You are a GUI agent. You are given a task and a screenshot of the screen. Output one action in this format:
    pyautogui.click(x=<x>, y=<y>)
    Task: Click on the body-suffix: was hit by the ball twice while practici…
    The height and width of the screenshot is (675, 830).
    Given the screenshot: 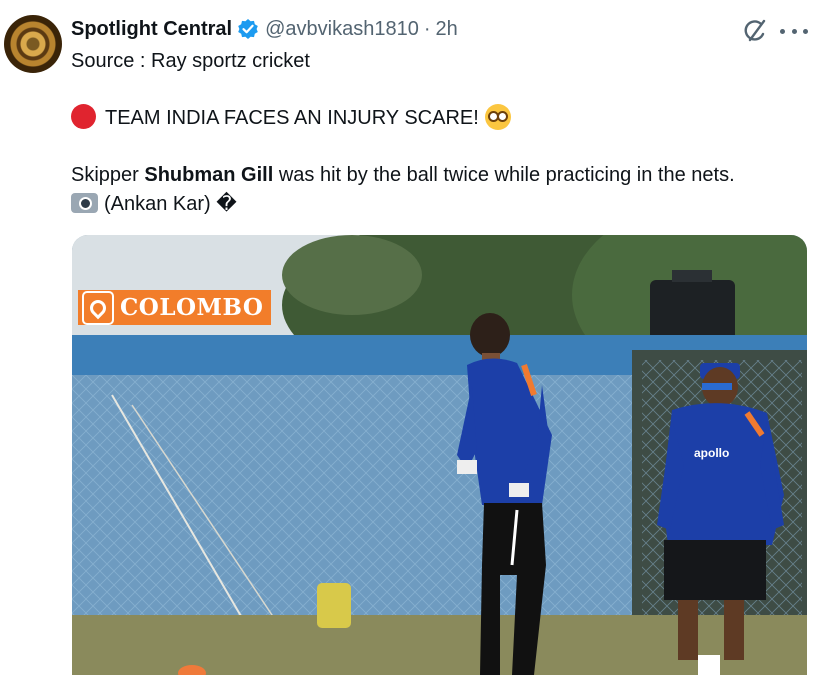 What is the action you would take?
    pyautogui.click(x=506, y=175)
    